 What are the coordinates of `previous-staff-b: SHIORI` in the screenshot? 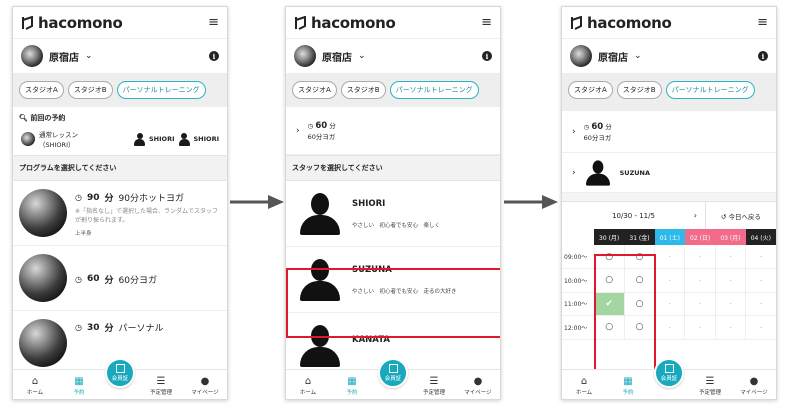 It's located at (206, 139).